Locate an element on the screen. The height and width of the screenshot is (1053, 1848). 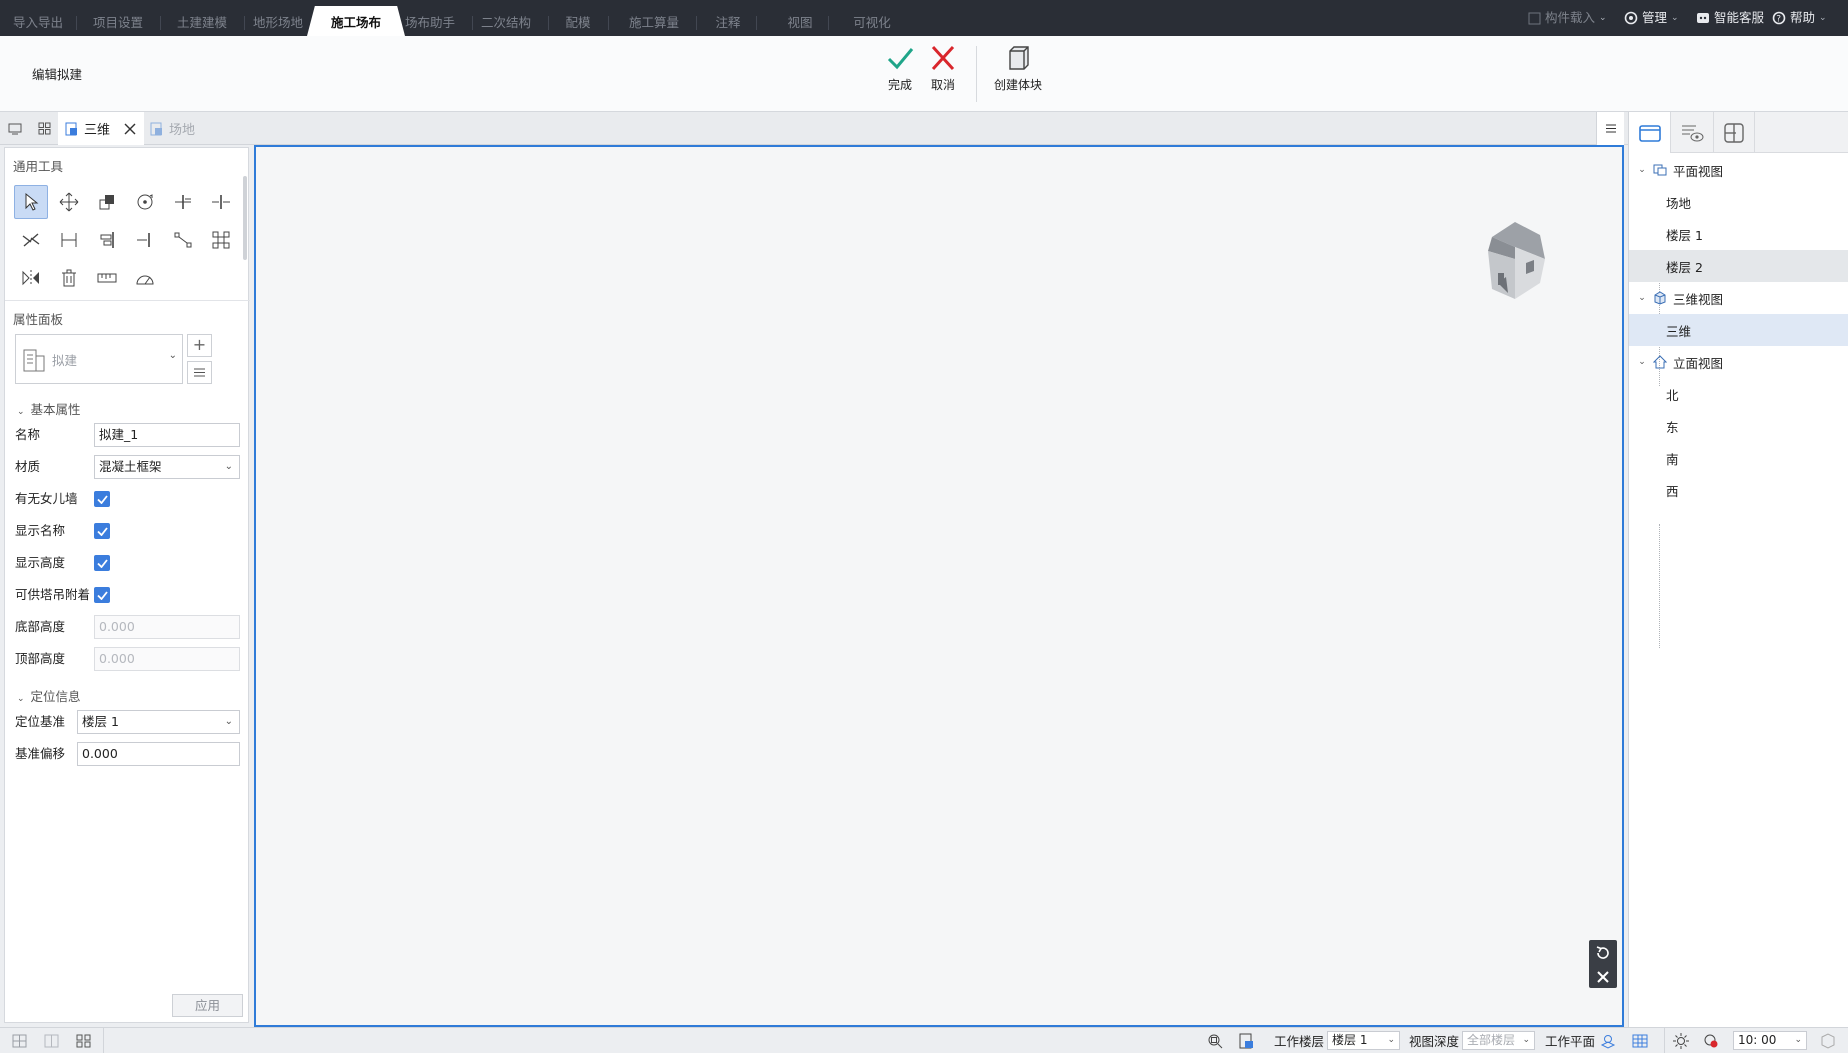
tree-item-north: 北 is located at coordinates (1738, 394).